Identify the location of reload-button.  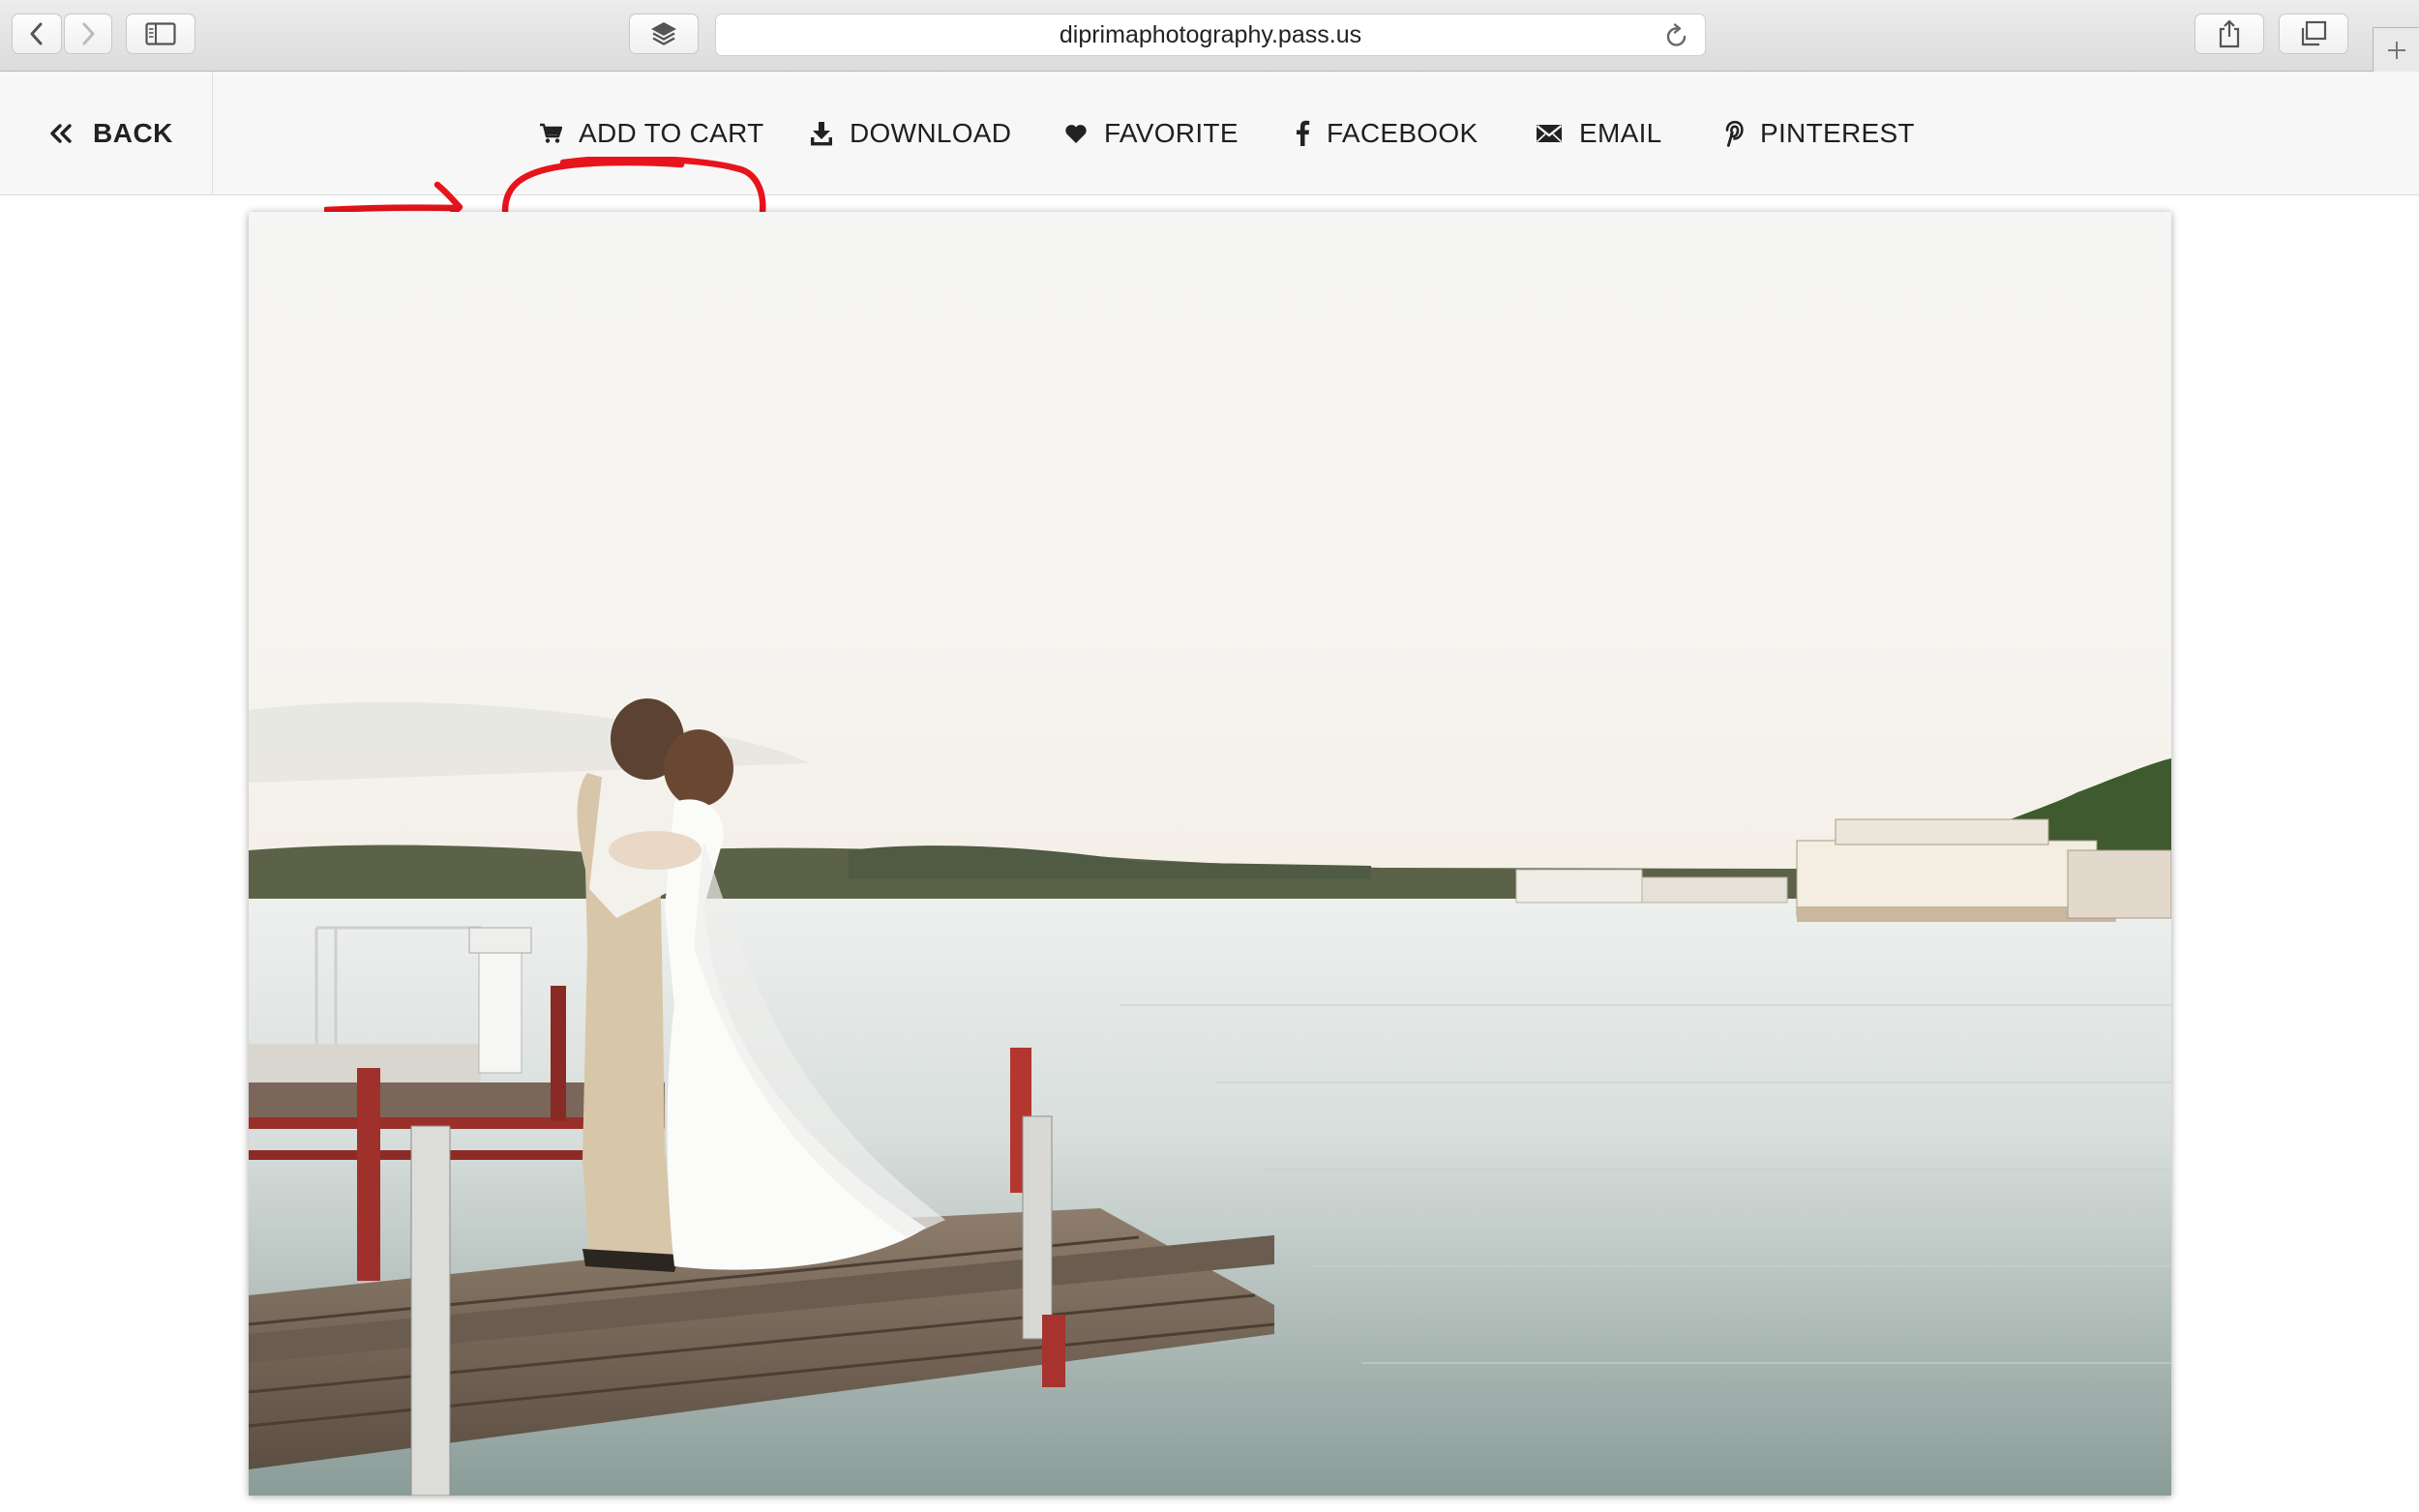
(1677, 38).